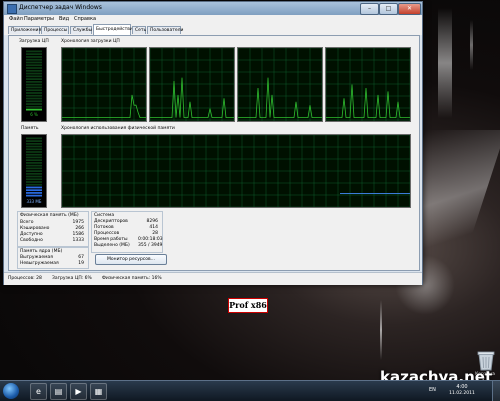 Image resolution: width=500 pixels, height=401 pixels. I want to click on stat-label-commit: Выделено (МБ), so click(112, 245).